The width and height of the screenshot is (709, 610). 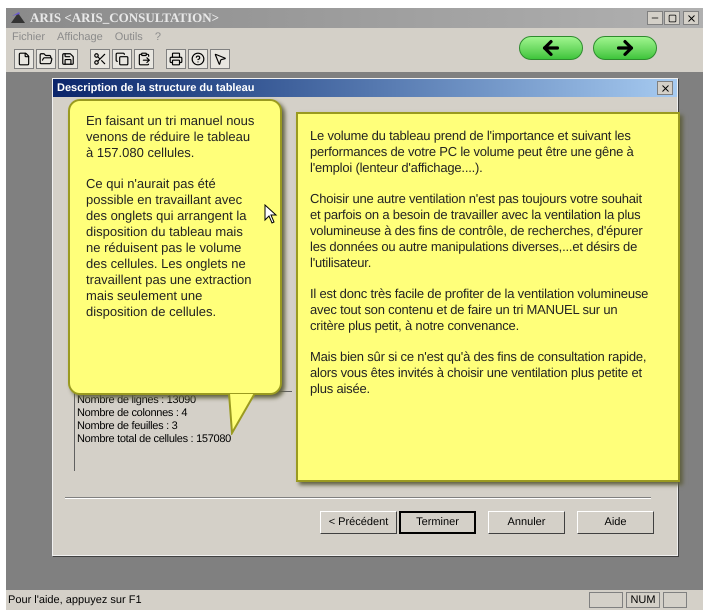 I want to click on dialog-button: < Précédent, so click(x=358, y=522).